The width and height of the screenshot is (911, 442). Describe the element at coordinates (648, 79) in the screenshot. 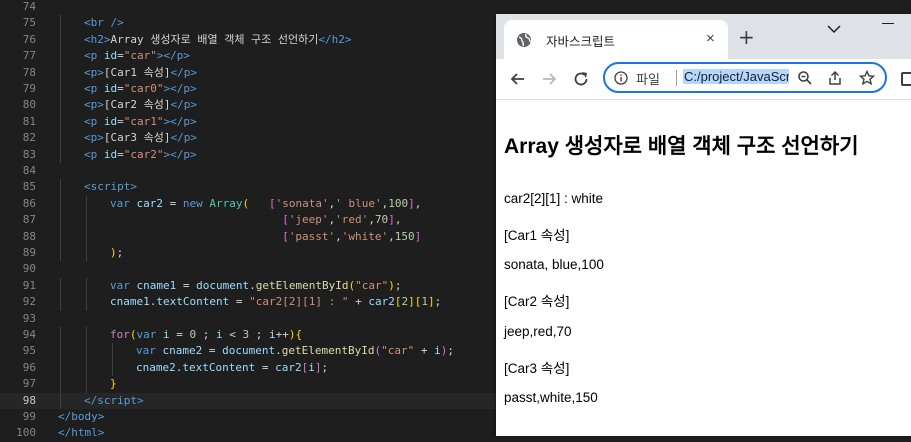

I see `file-scheme-label: 파일` at that location.